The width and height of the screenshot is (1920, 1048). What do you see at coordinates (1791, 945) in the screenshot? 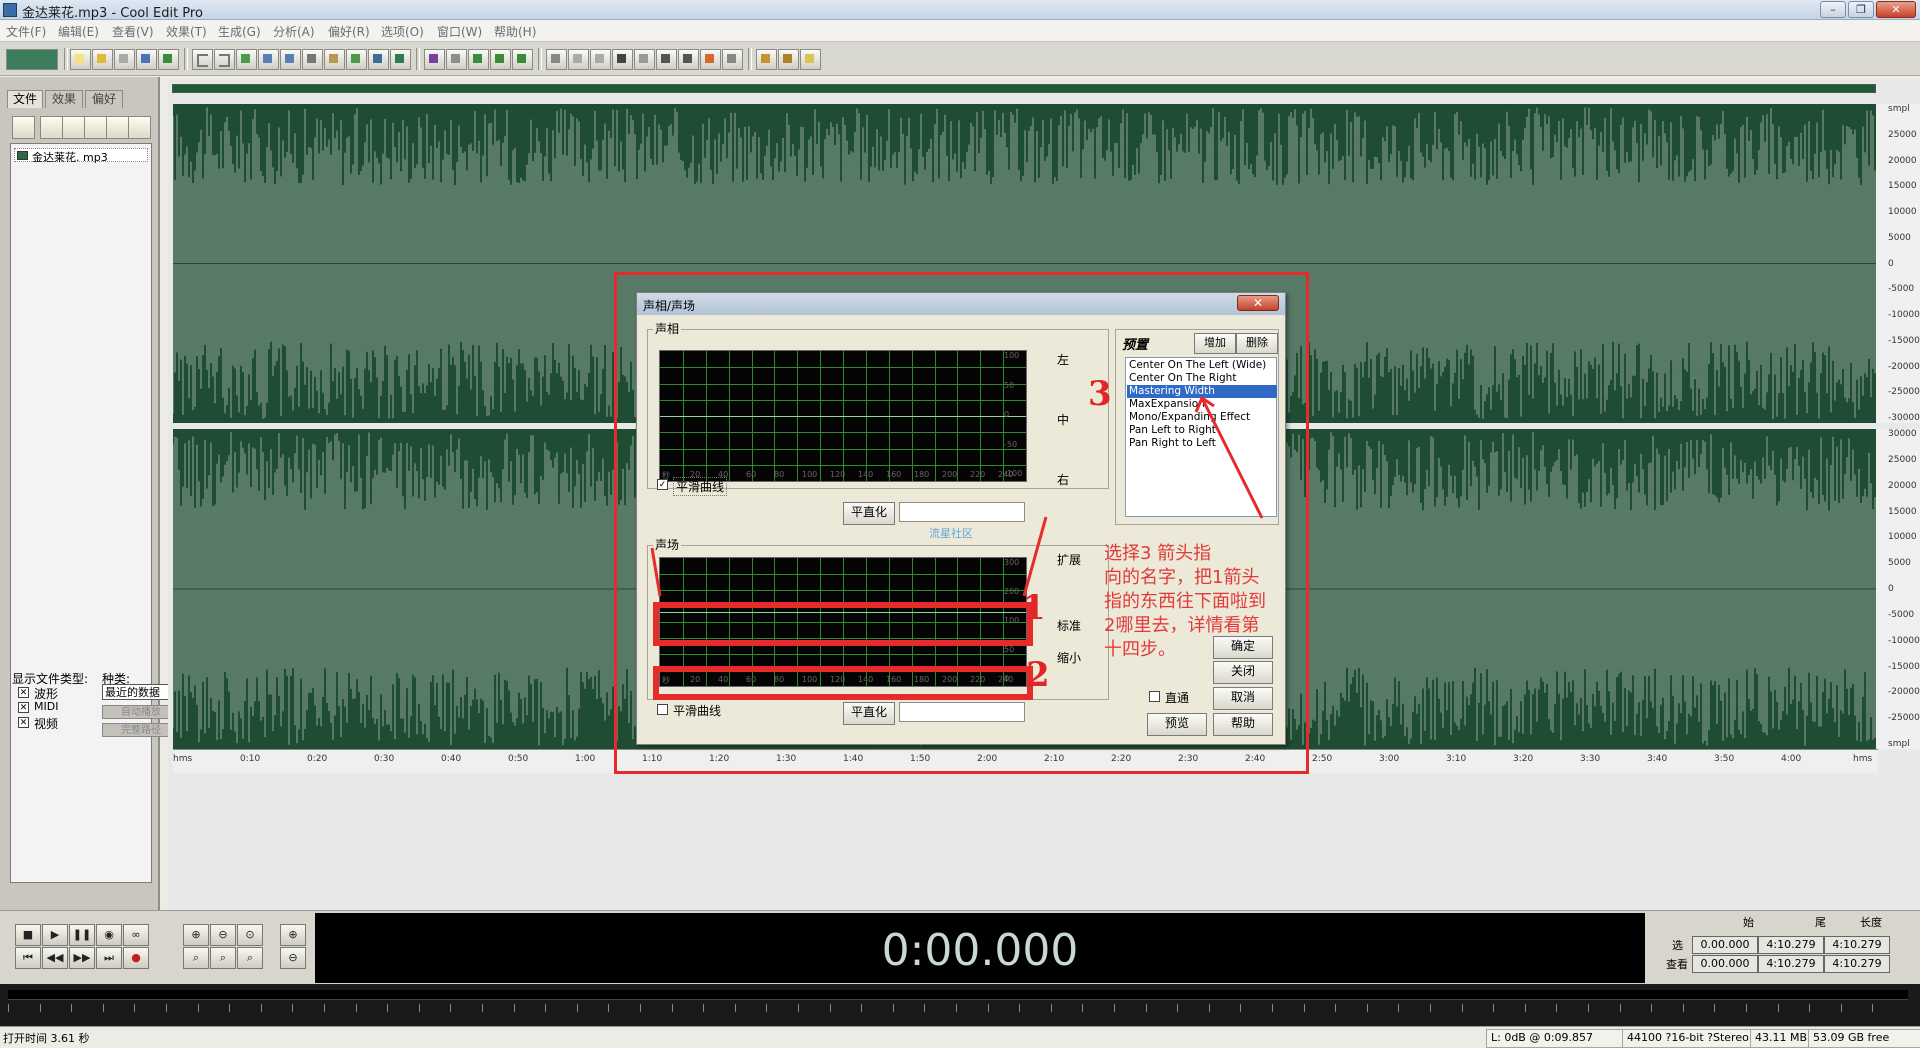
I see `selection-end-field: 4:10.279` at bounding box center [1791, 945].